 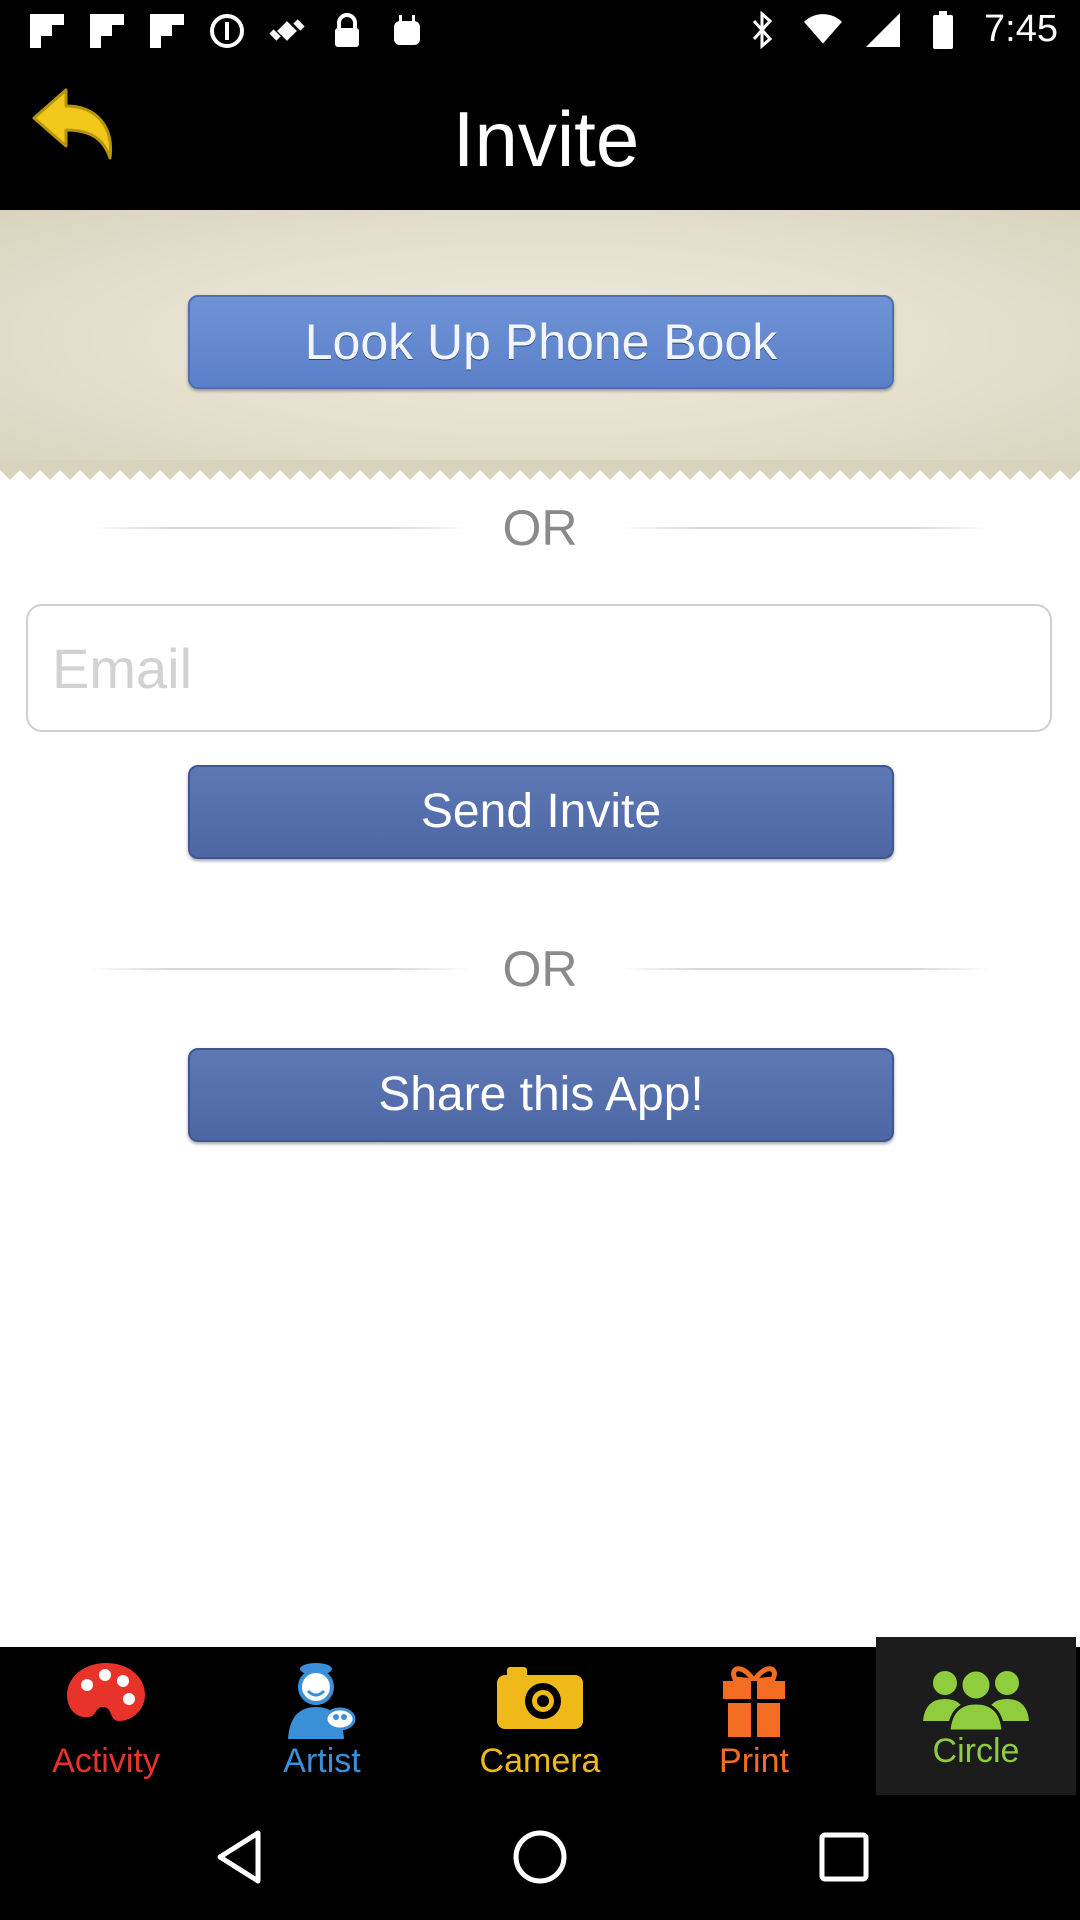 What do you see at coordinates (883, 30) in the screenshot?
I see `signal-icon` at bounding box center [883, 30].